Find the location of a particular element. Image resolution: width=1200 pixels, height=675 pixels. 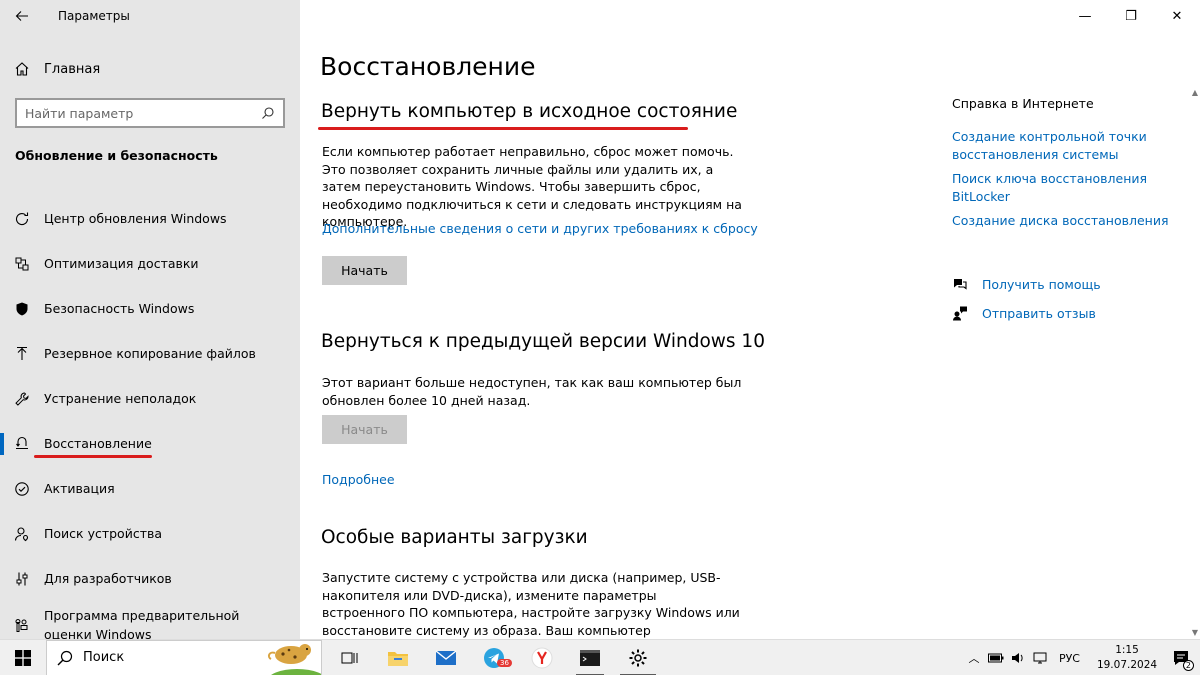

folder-icon is located at coordinates (398, 658).